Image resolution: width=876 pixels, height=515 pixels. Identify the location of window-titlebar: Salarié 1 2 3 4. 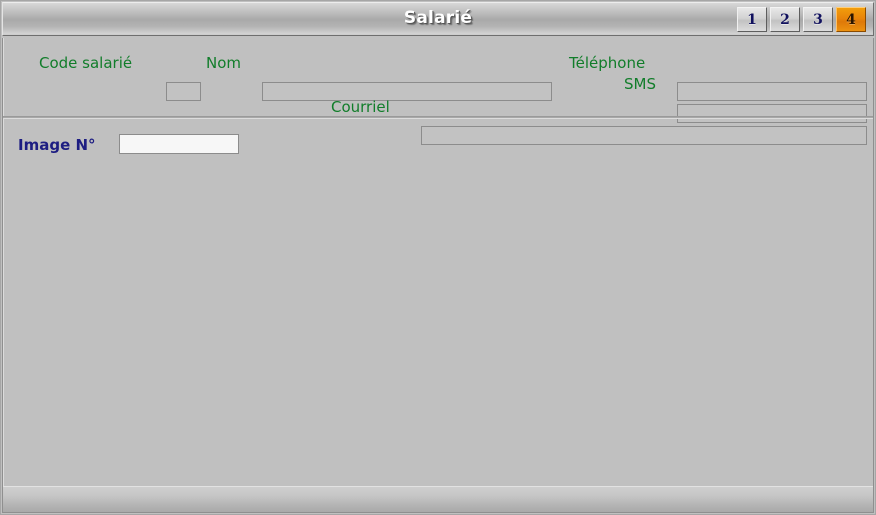
(438, 19).